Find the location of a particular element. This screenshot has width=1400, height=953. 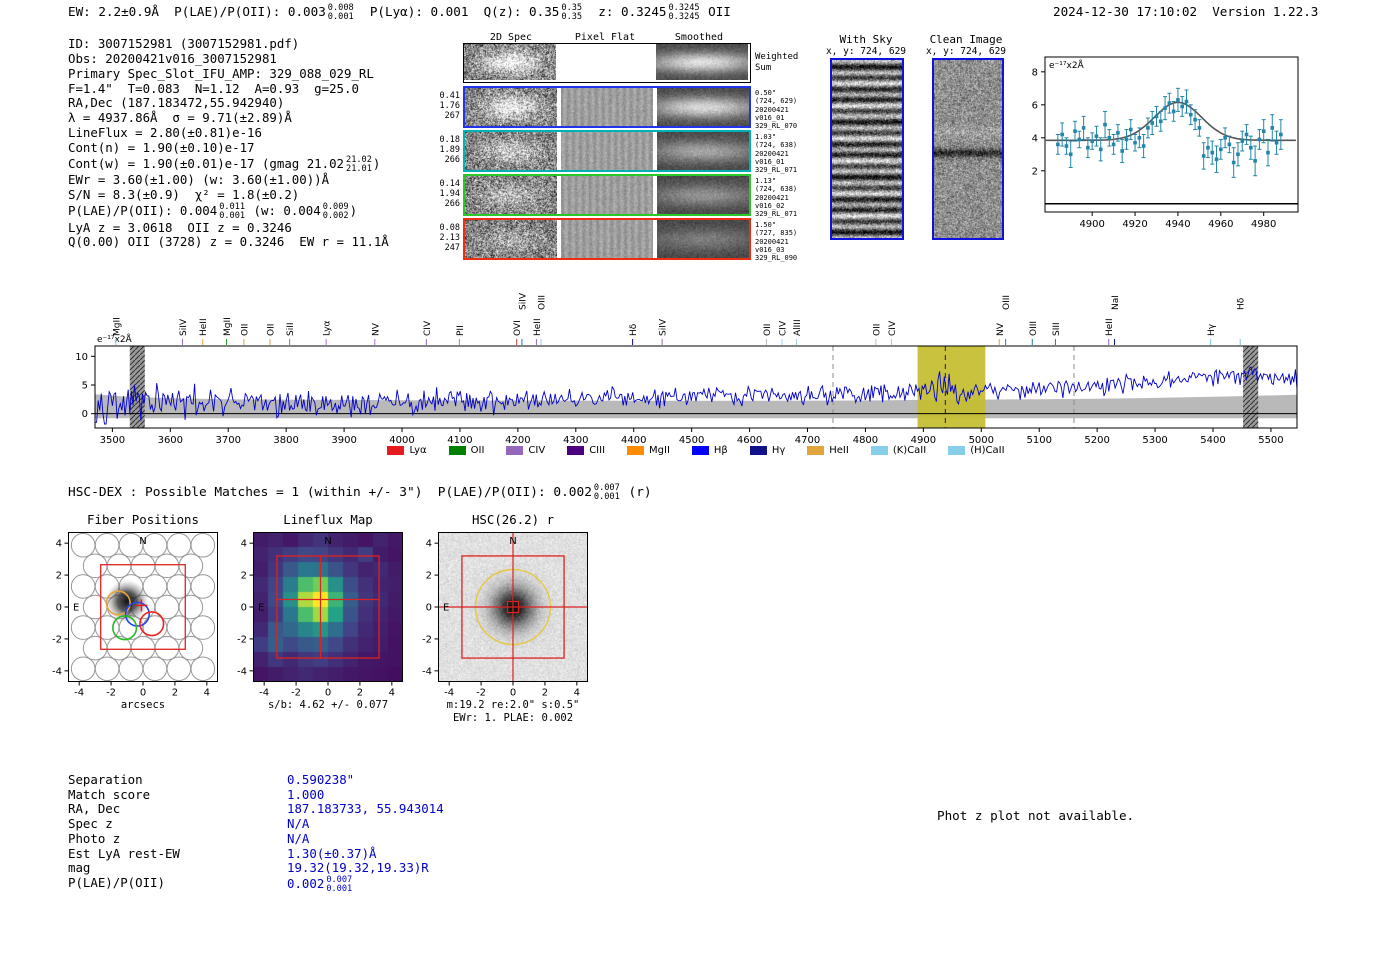

cutout-right-info: 1.50" (727, 835) 20200421 v016_03 329_RL_090 is located at coordinates (776, 242).